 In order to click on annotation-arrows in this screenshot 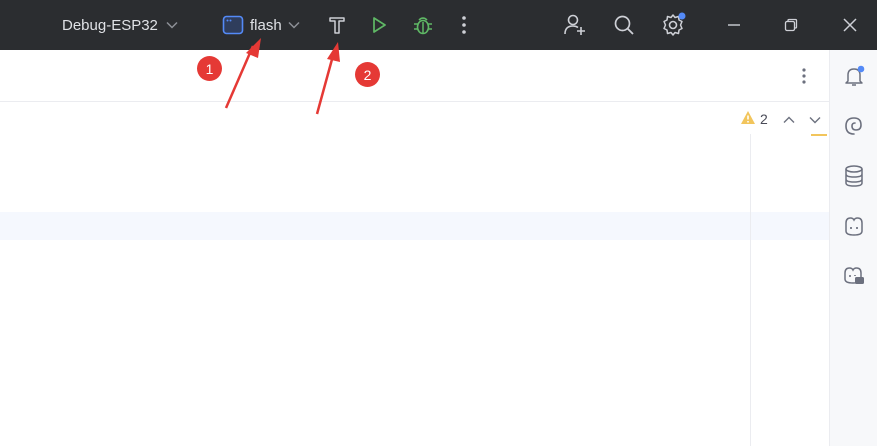, I will do `click(282, 76)`.